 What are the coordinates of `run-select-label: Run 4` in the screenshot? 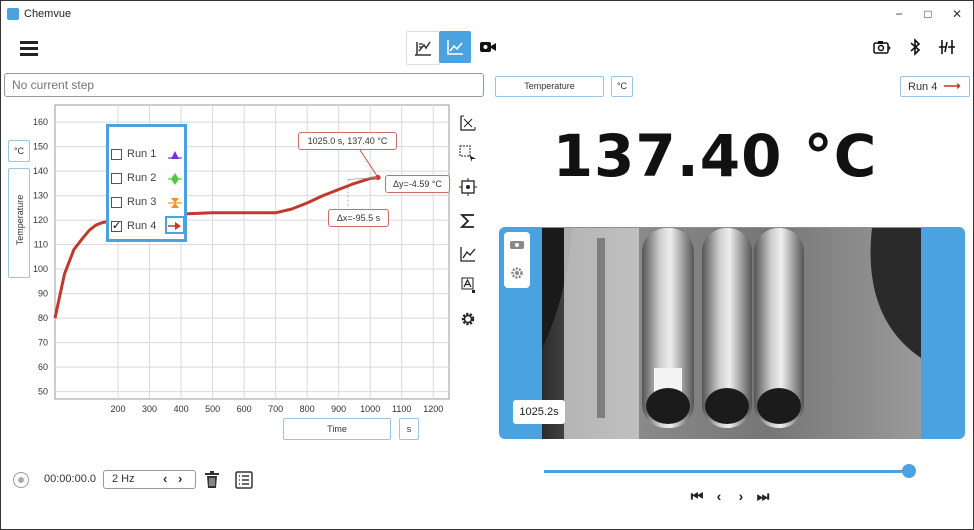 It's located at (923, 87).